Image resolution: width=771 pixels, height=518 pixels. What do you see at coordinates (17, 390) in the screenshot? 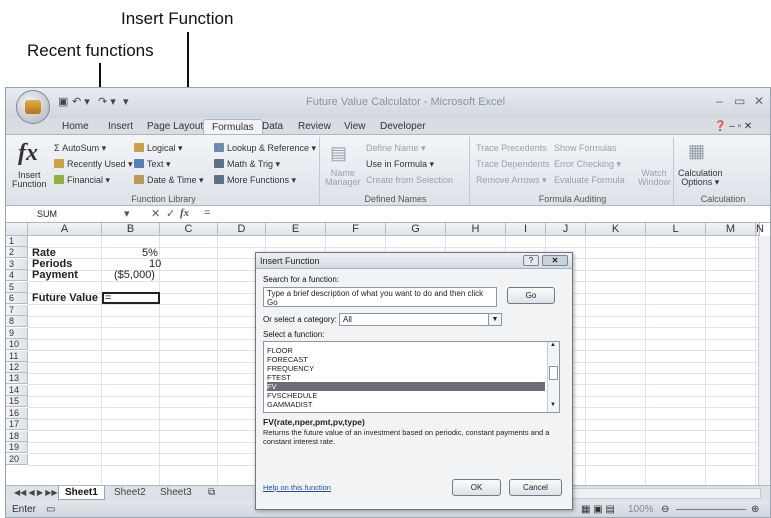
I see `row-header-14: 14` at bounding box center [17, 390].